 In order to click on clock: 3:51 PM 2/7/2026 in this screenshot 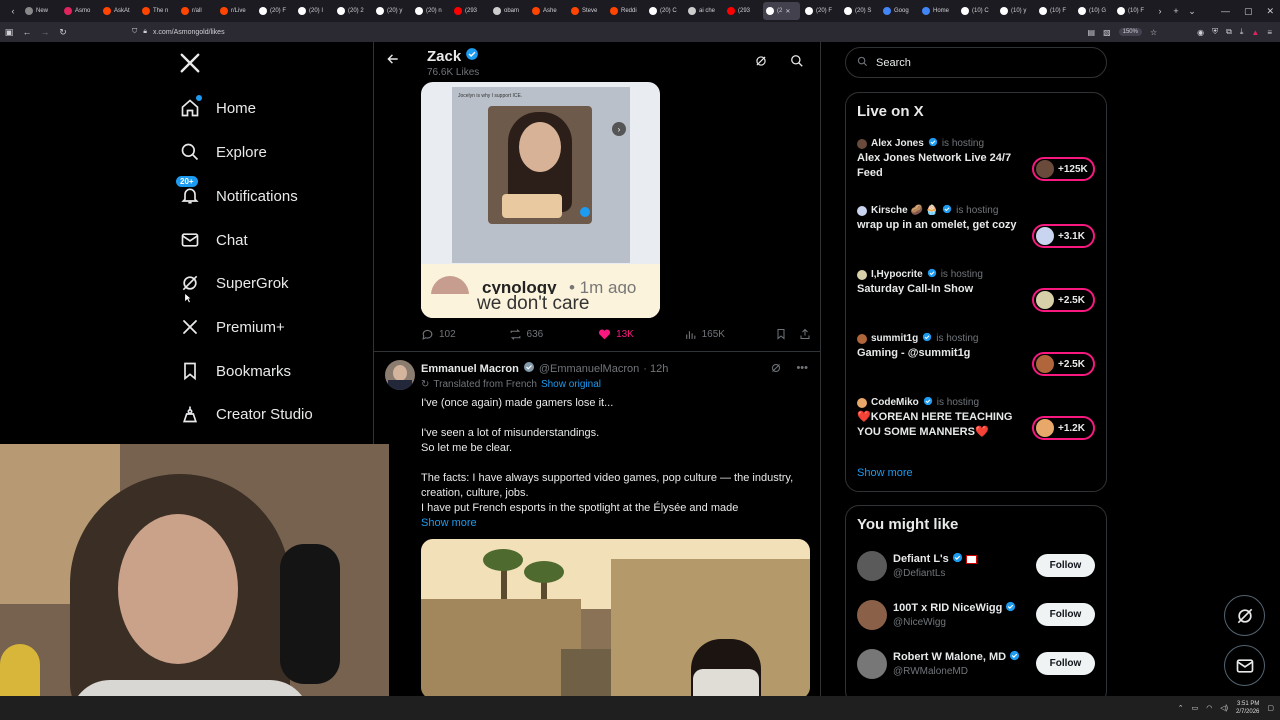, I will do `click(1247, 708)`.